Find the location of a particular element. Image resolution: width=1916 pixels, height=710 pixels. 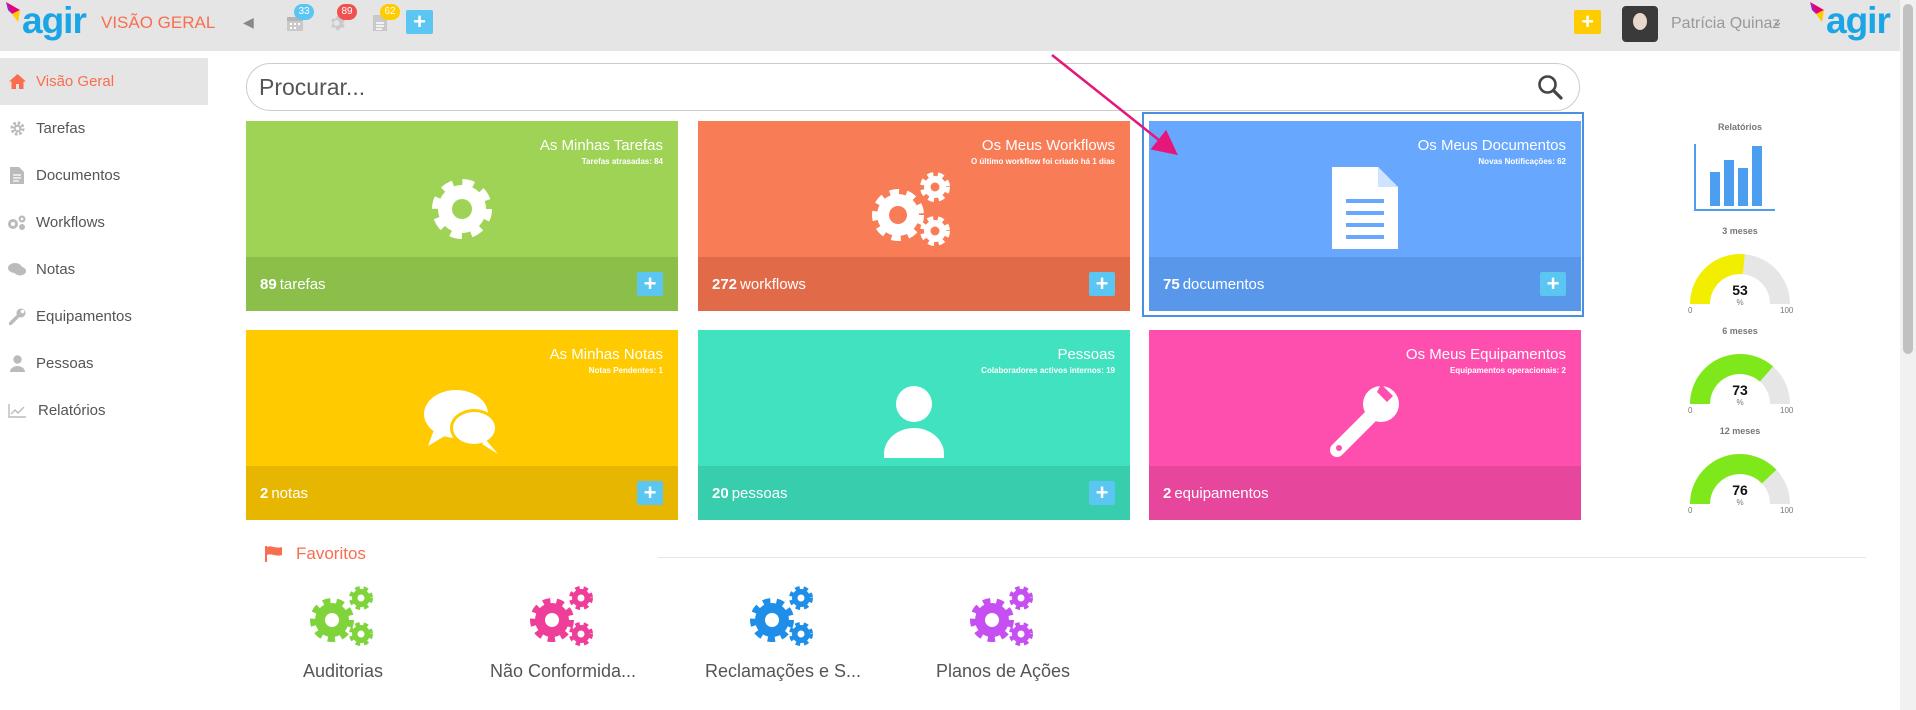

sidebar-item-relatorios: Relatórios is located at coordinates (104, 410).